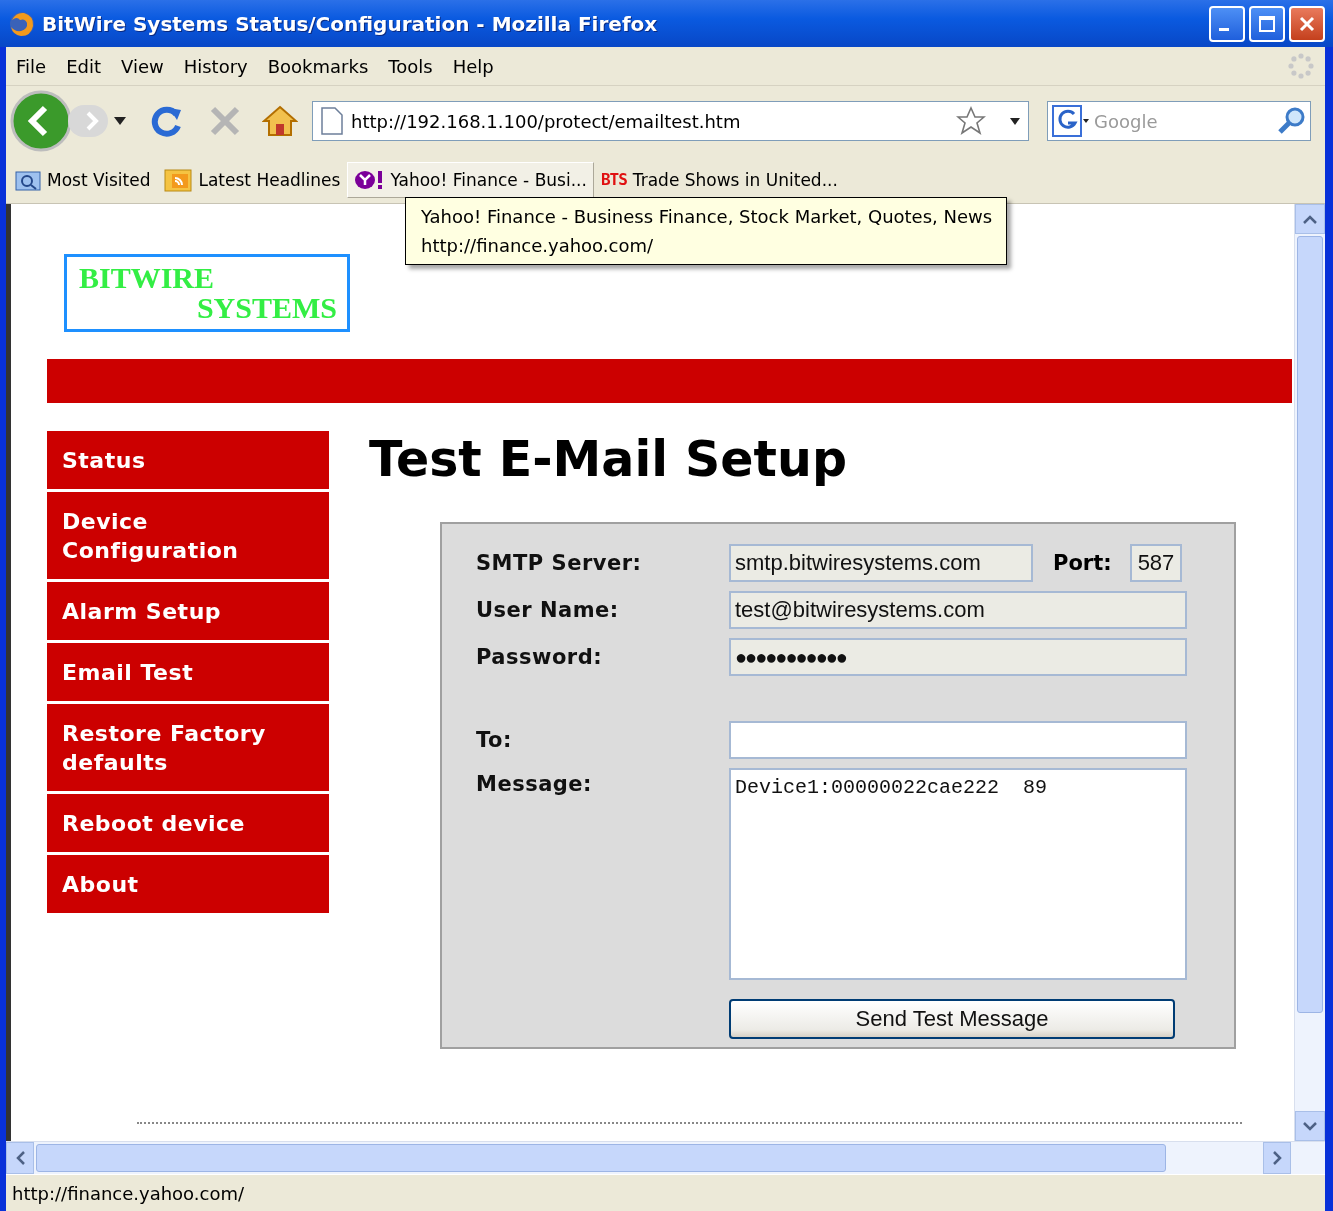  I want to click on menu-item: Help, so click(477, 66).